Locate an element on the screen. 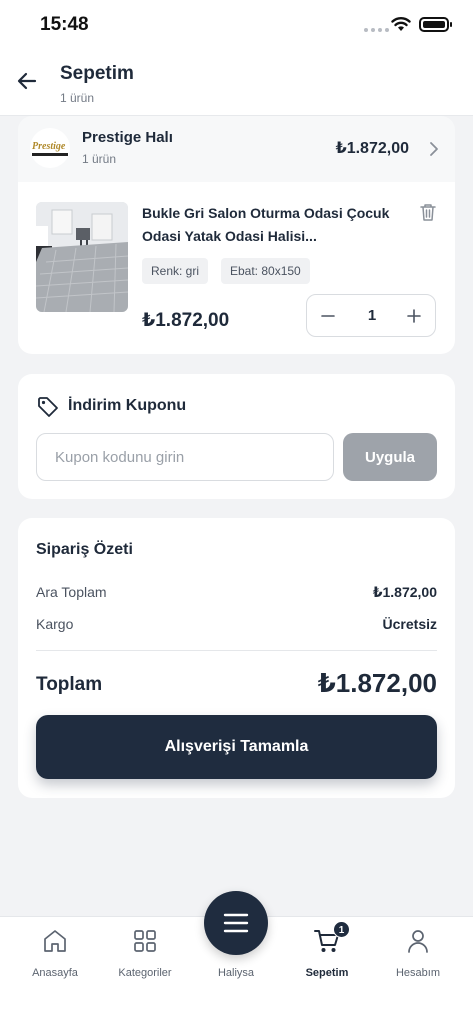  tab-cart: 1 Sepetim is located at coordinates (327, 950).